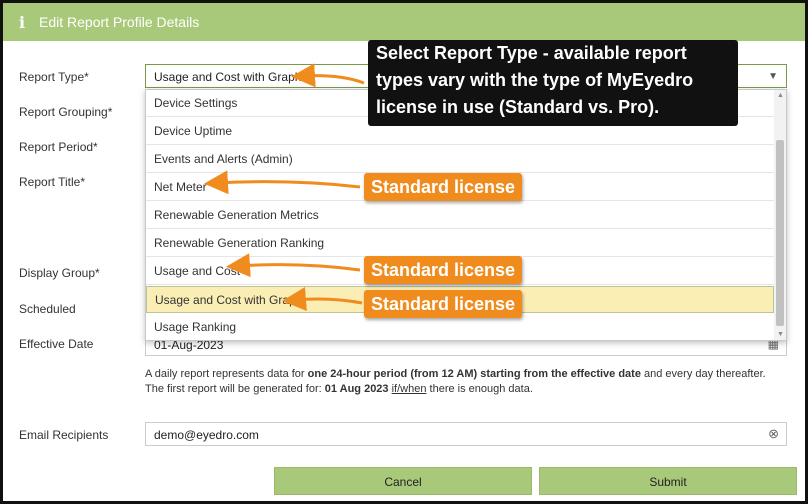 The image size is (808, 504). What do you see at coordinates (460, 243) in the screenshot?
I see `option-renewable-generation-ranking: Renewable Generation Ranking` at bounding box center [460, 243].